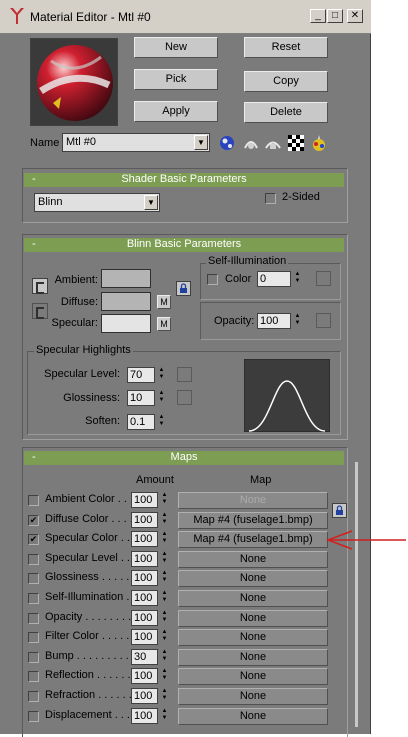  Describe the element at coordinates (319, 143) in the screenshot. I see `material-effects-icon` at that location.